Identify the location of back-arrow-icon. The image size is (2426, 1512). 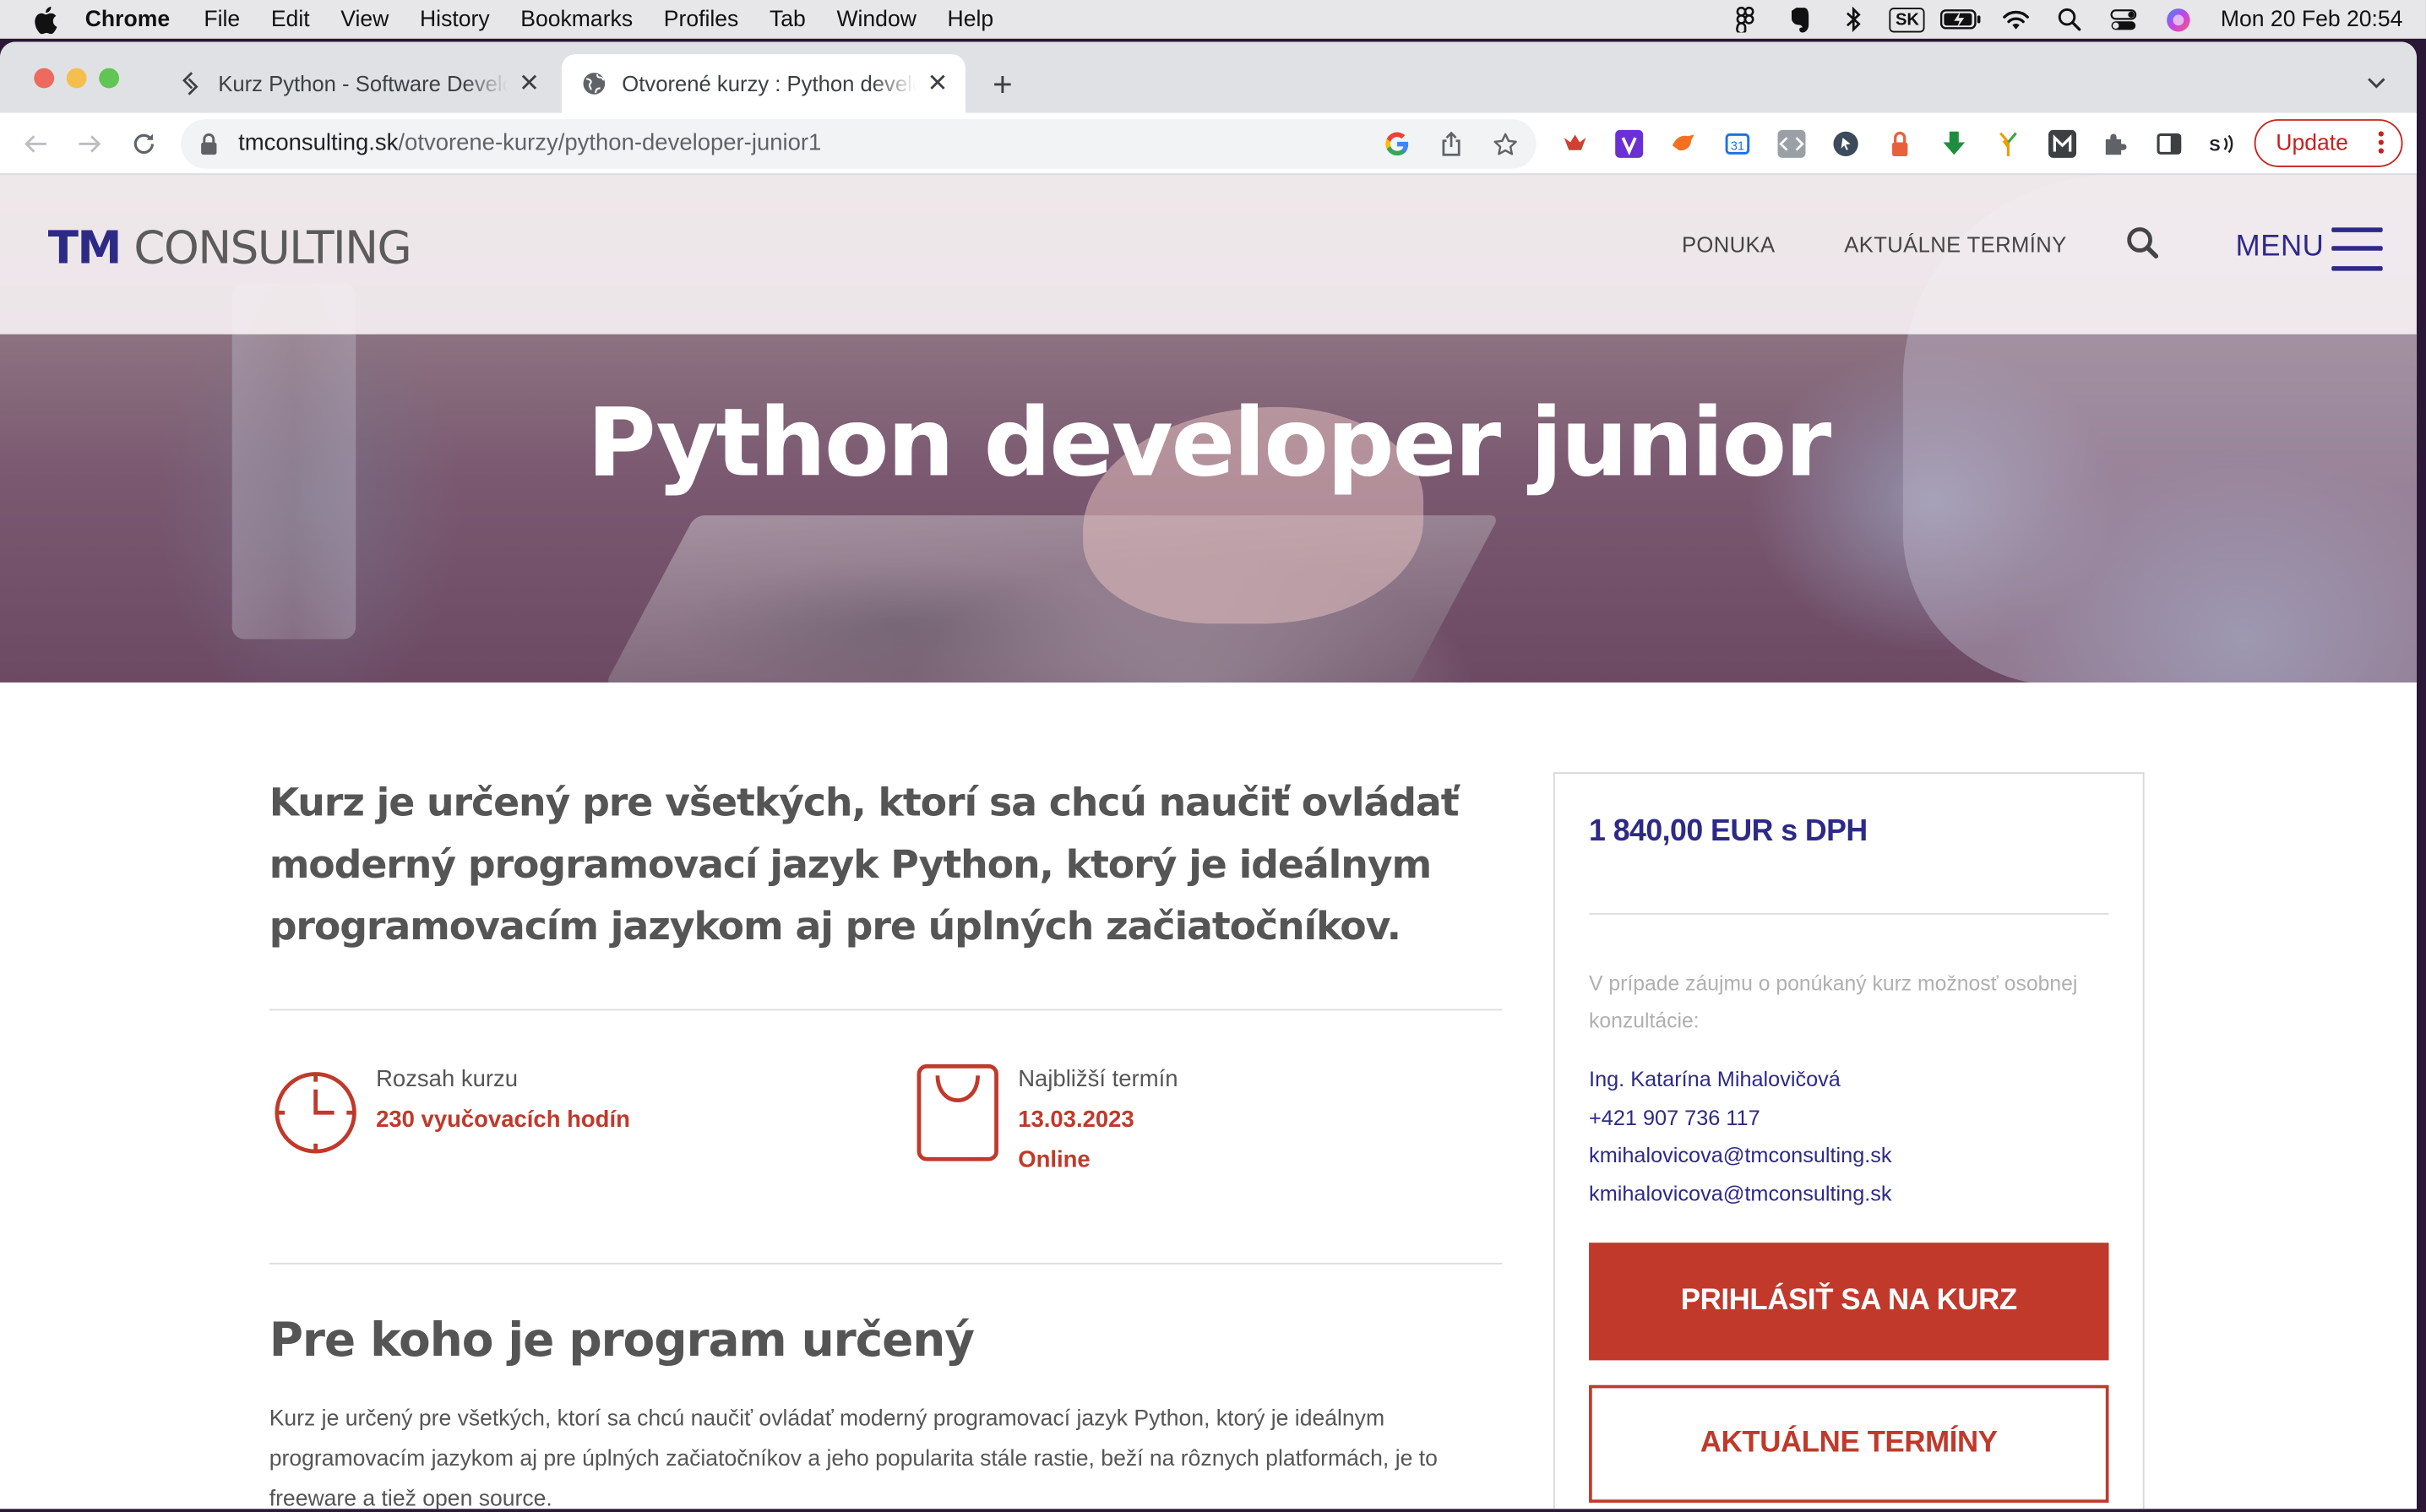
(36, 144).